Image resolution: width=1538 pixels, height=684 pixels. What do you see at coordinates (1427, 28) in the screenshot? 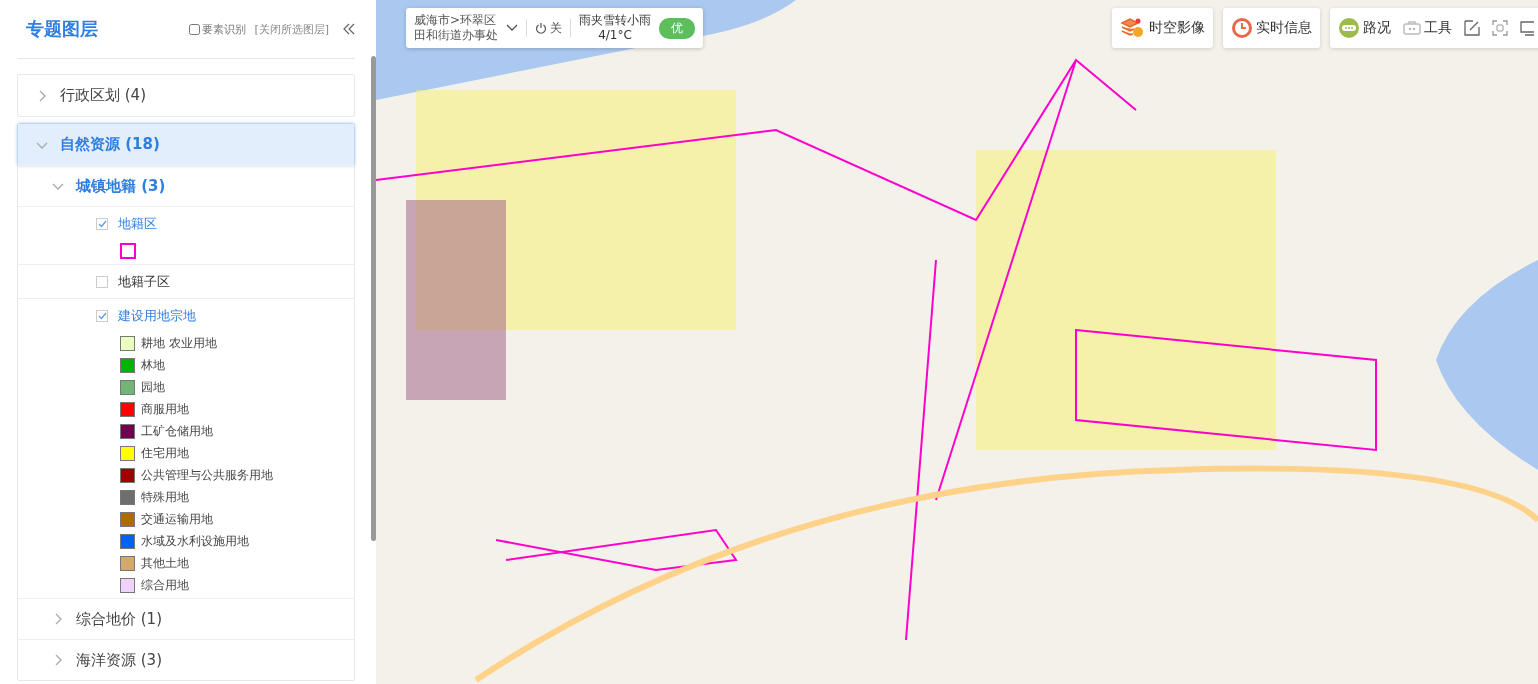
I see `toolbar-button: 工具` at bounding box center [1427, 28].